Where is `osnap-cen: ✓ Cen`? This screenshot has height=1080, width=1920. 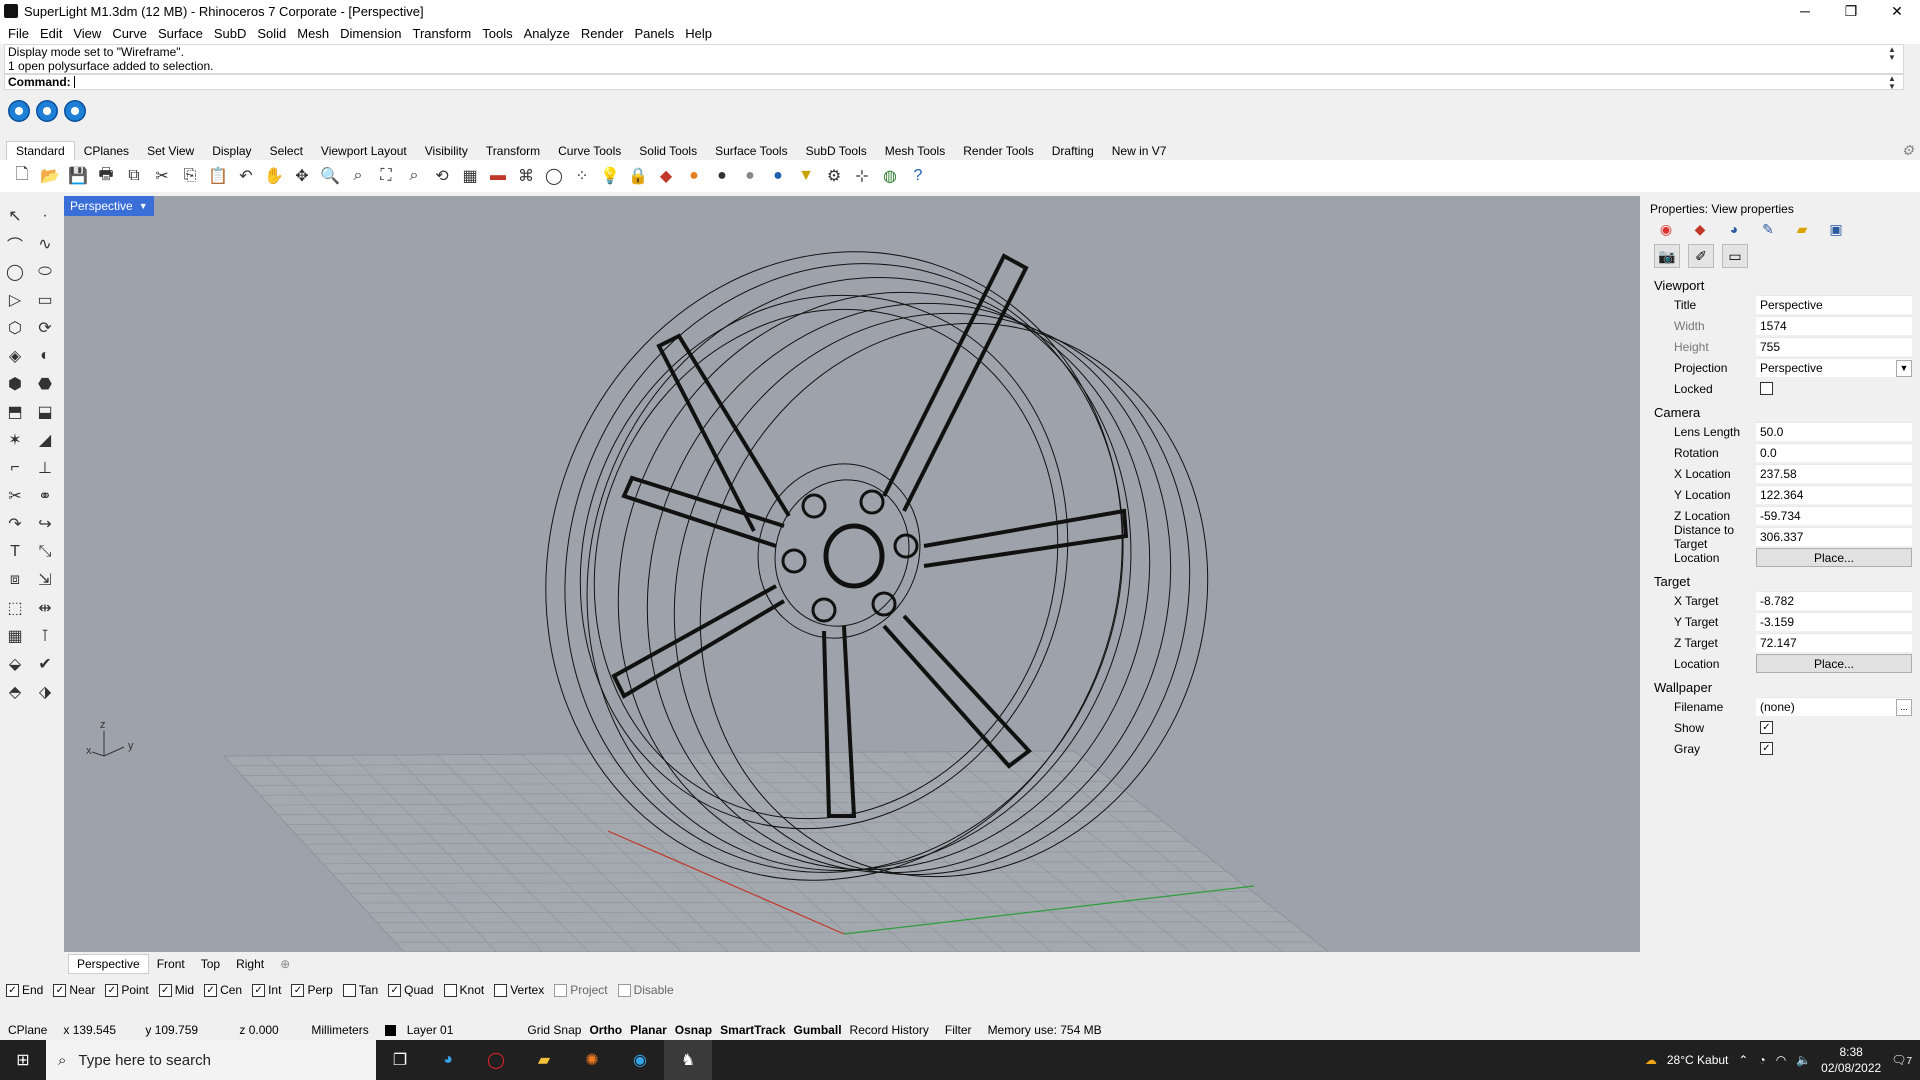 osnap-cen: ✓ Cen is located at coordinates (223, 990).